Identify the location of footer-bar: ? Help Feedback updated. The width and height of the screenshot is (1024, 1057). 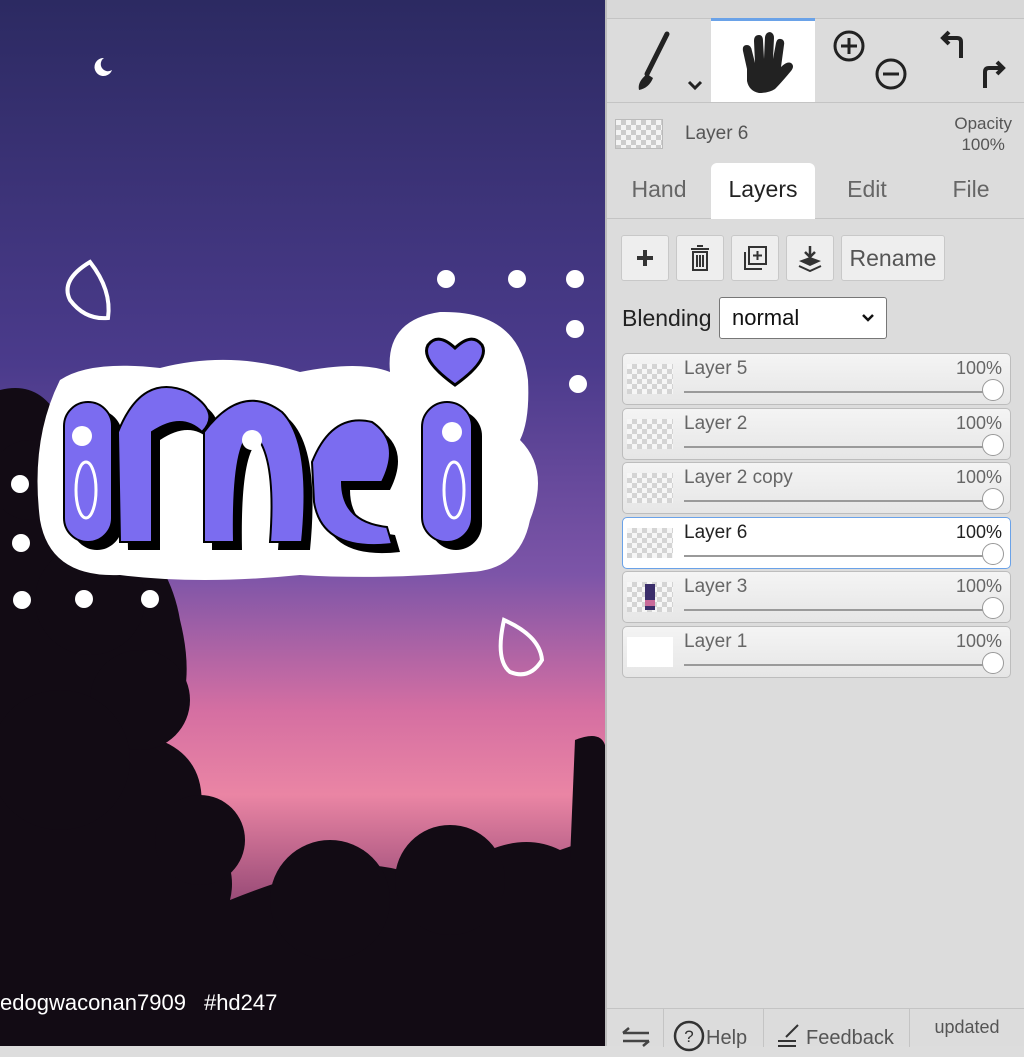
(815, 1030).